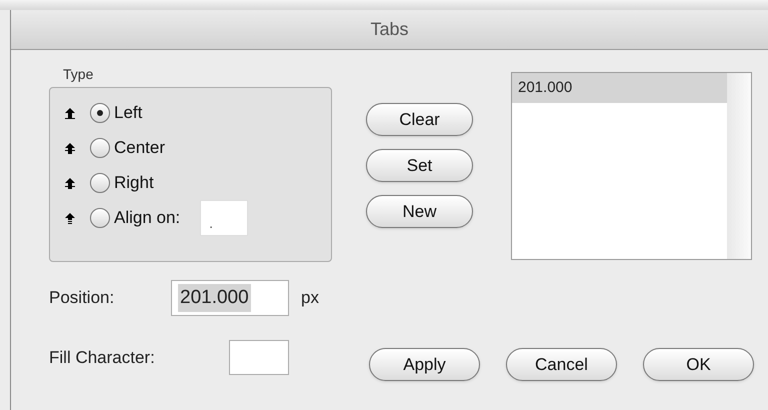 The width and height of the screenshot is (768, 410). Describe the element at coordinates (259, 357) in the screenshot. I see `fill-character-field` at that location.